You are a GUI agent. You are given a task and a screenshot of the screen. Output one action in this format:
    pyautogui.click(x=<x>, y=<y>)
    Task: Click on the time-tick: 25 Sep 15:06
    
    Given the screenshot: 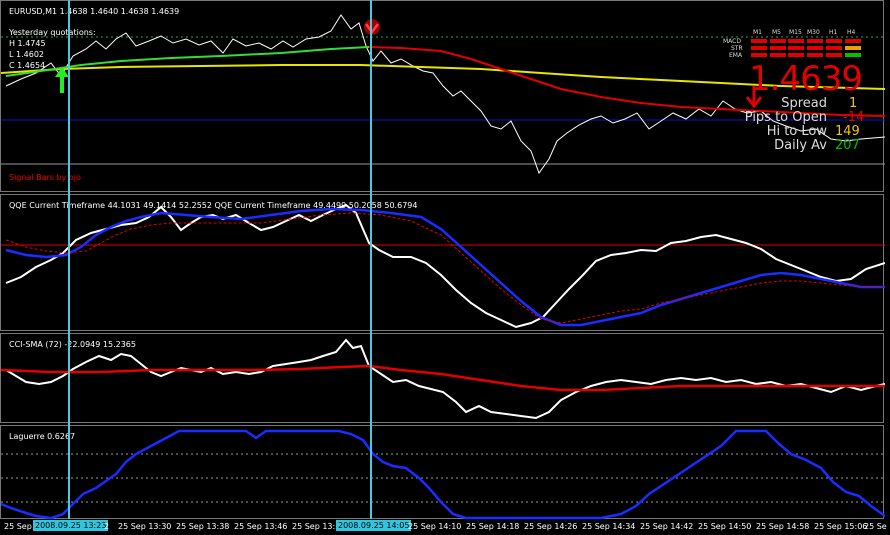 What is the action you would take?
    pyautogui.click(x=841, y=526)
    